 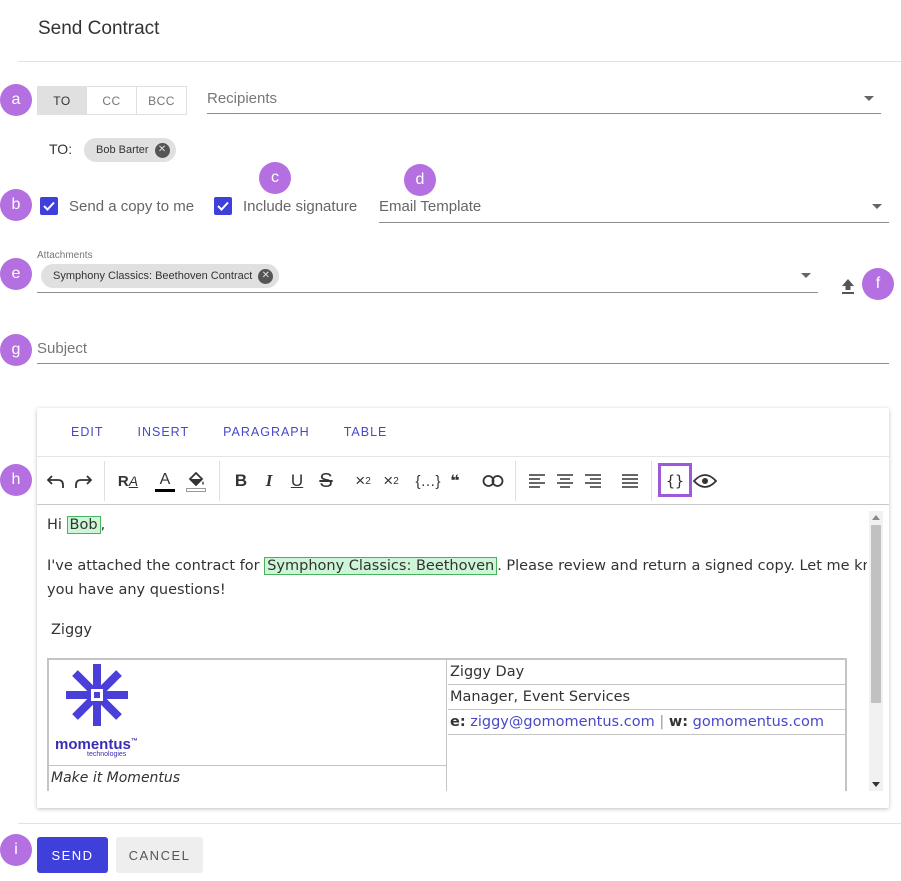 I want to click on tab-bcc: BCC, so click(x=162, y=100).